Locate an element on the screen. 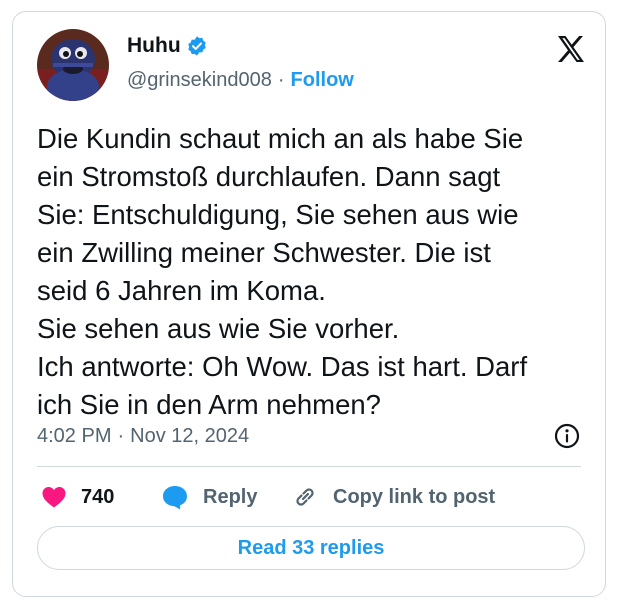 The width and height of the screenshot is (620, 610). handle-row: @grinsekind008 · Follow is located at coordinates (240, 80).